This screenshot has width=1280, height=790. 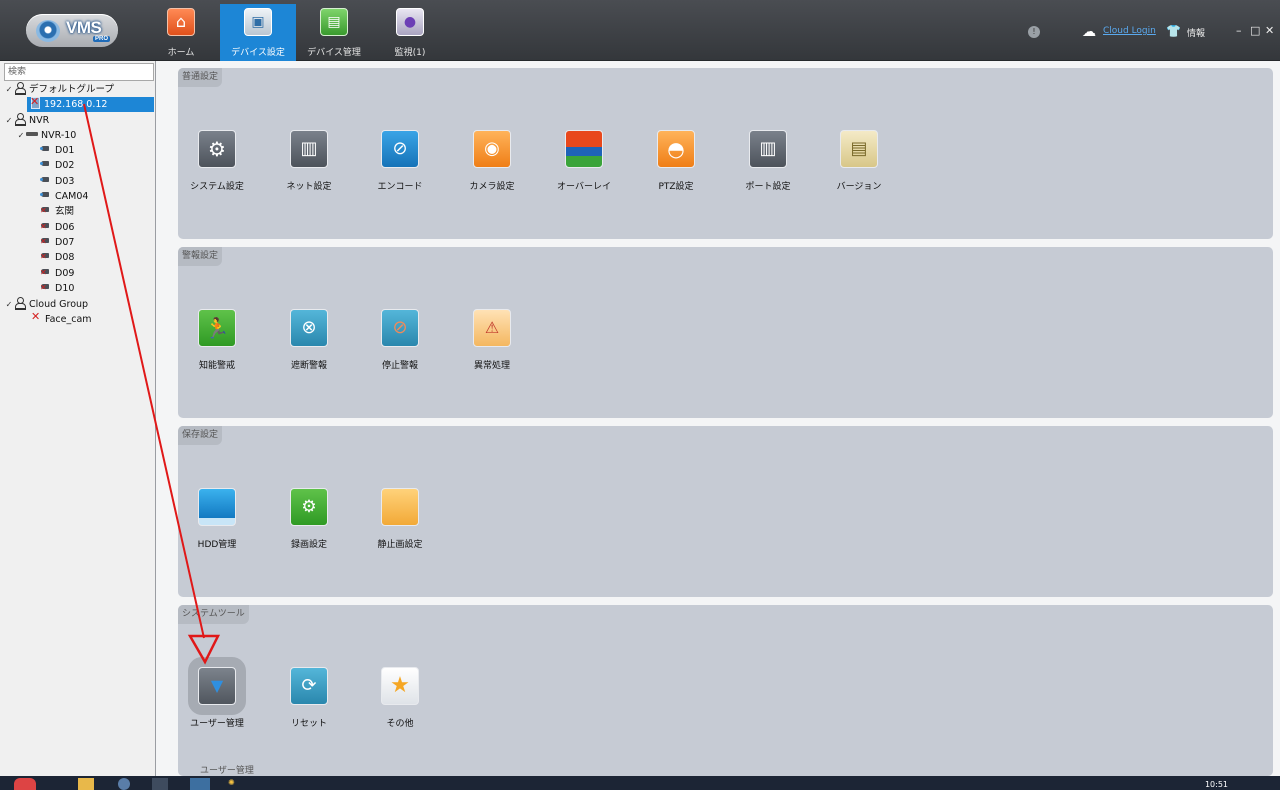 What do you see at coordinates (309, 187) in the screenshot?
I see `tile-label: ネット設定` at bounding box center [309, 187].